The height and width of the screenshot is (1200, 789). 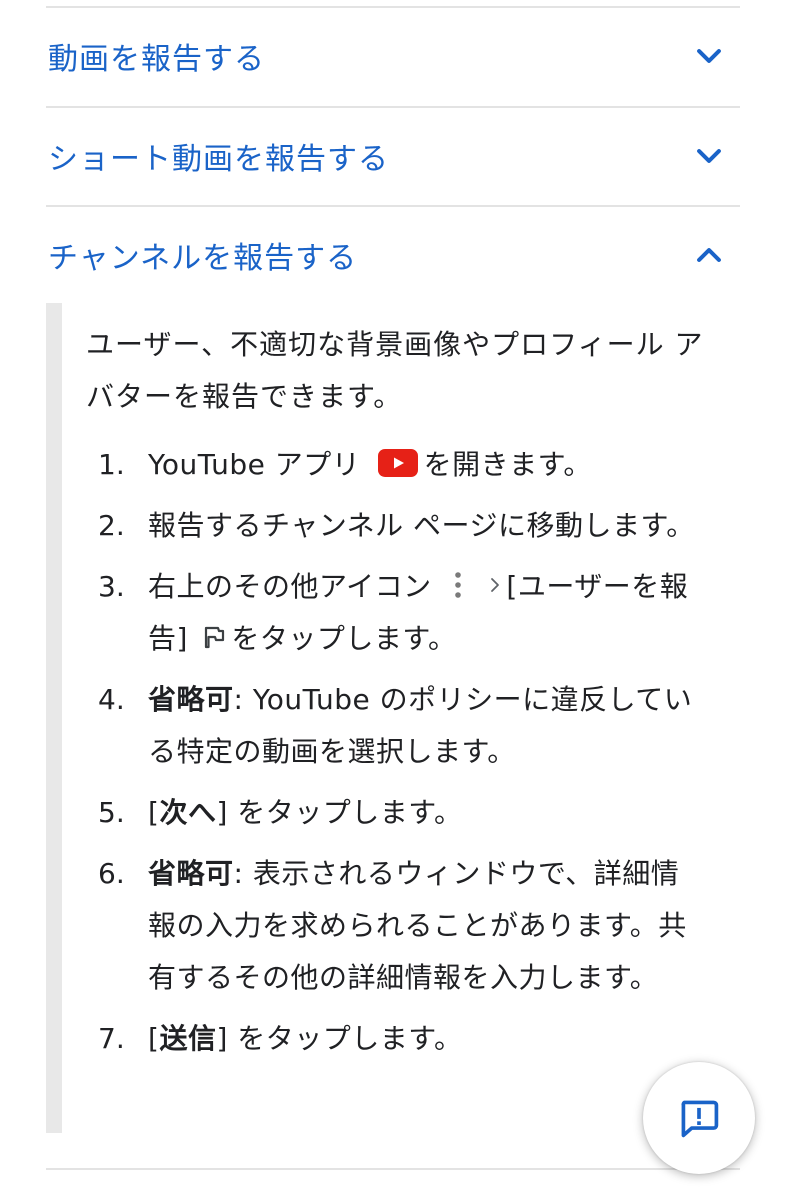 I want to click on step-text-after: をタップします。, so click(x=344, y=638).